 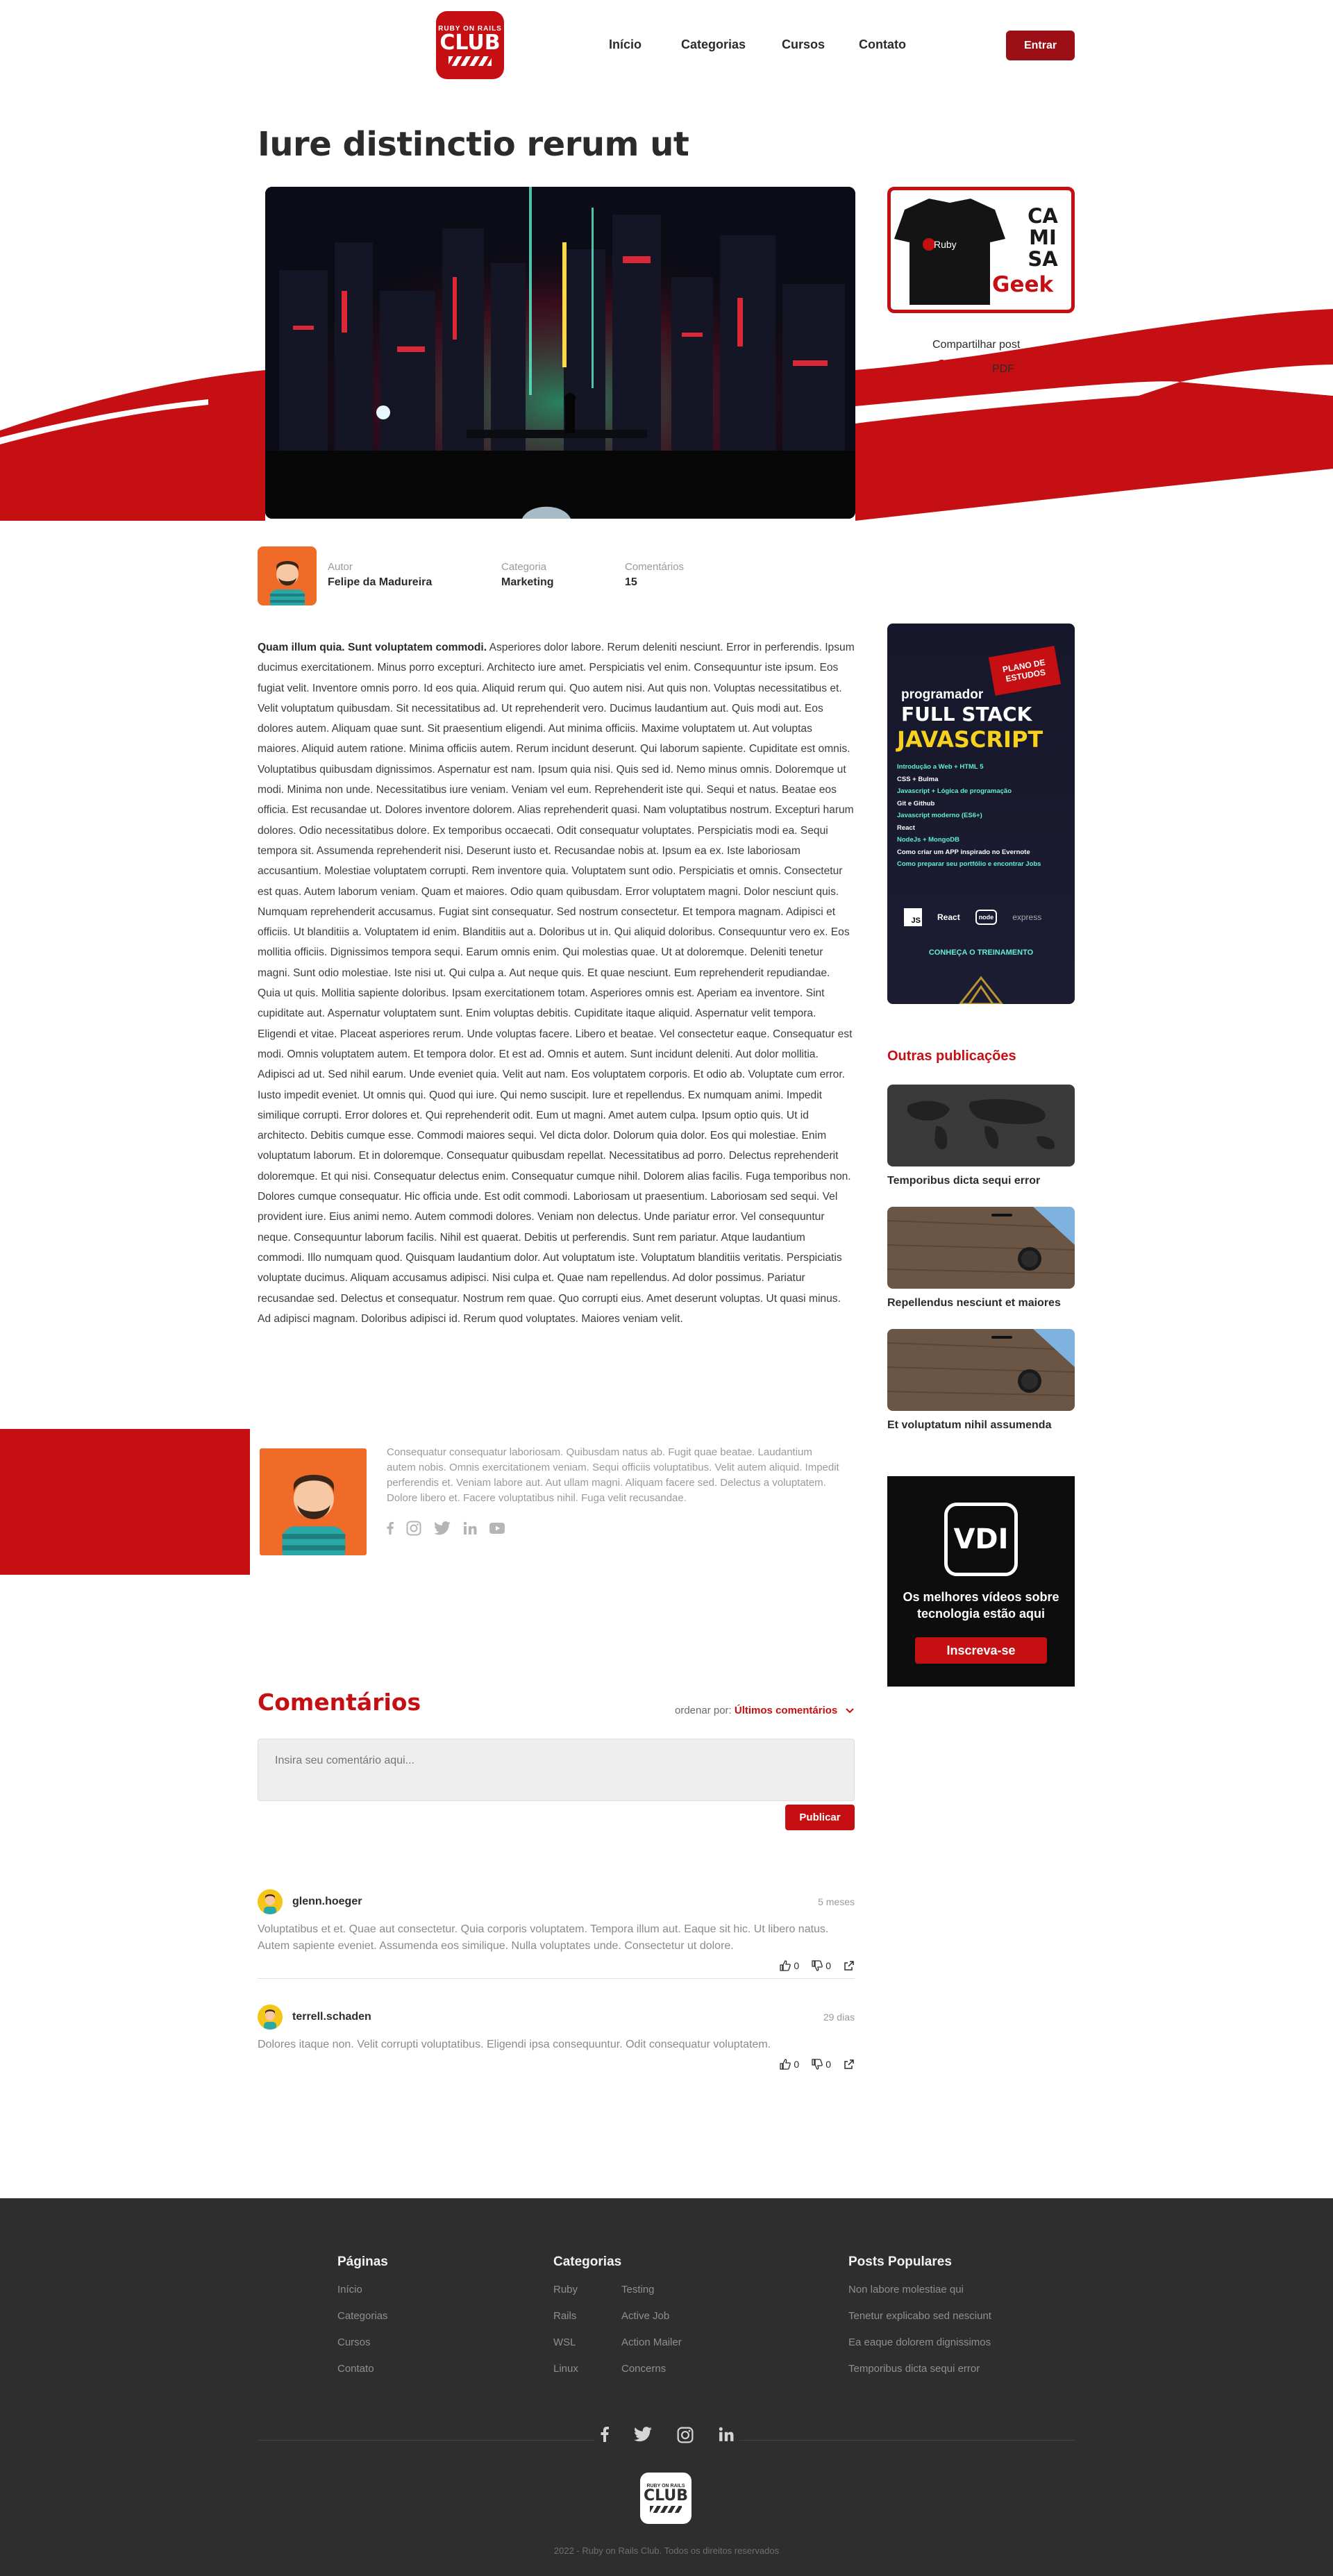 What do you see at coordinates (986, 917) in the screenshot?
I see `node-logo: node` at bounding box center [986, 917].